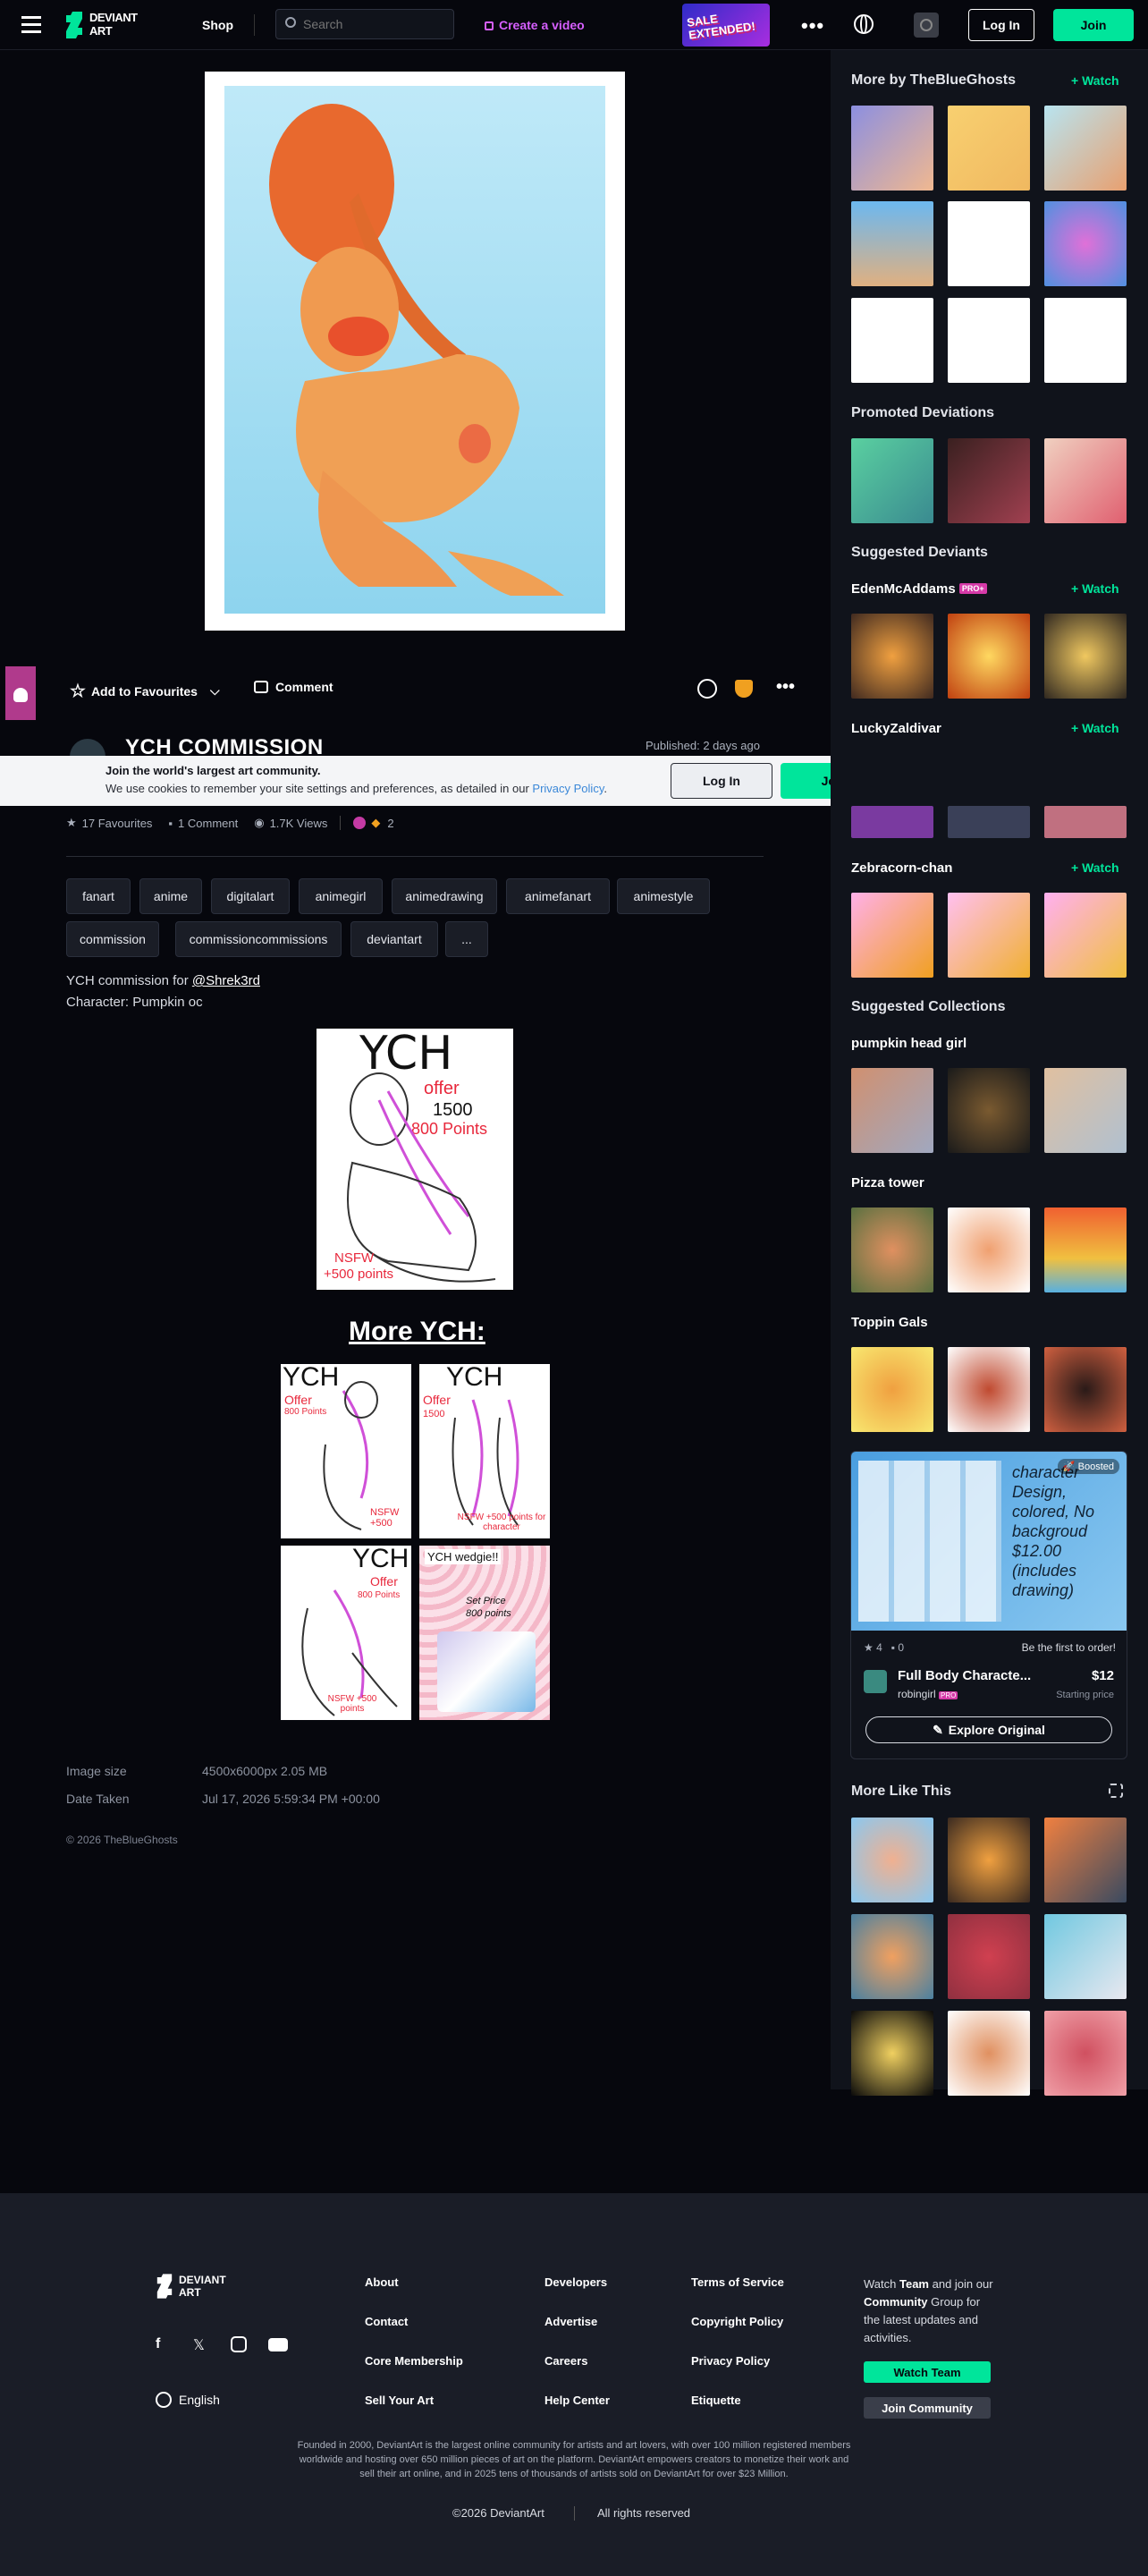 The height and width of the screenshot is (2576, 1148). Describe the element at coordinates (577, 2400) in the screenshot. I see `footer-link-help-center: Help Center` at that location.